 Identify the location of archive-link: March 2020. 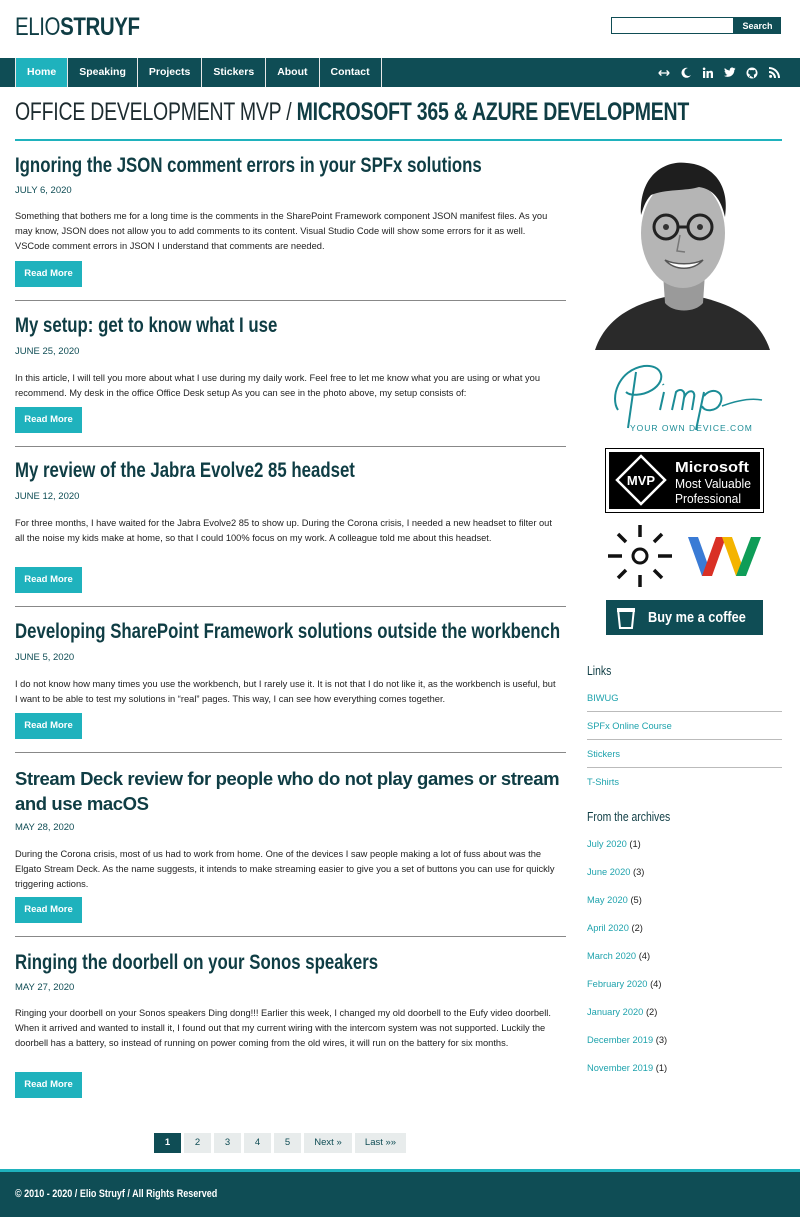
(611, 956).